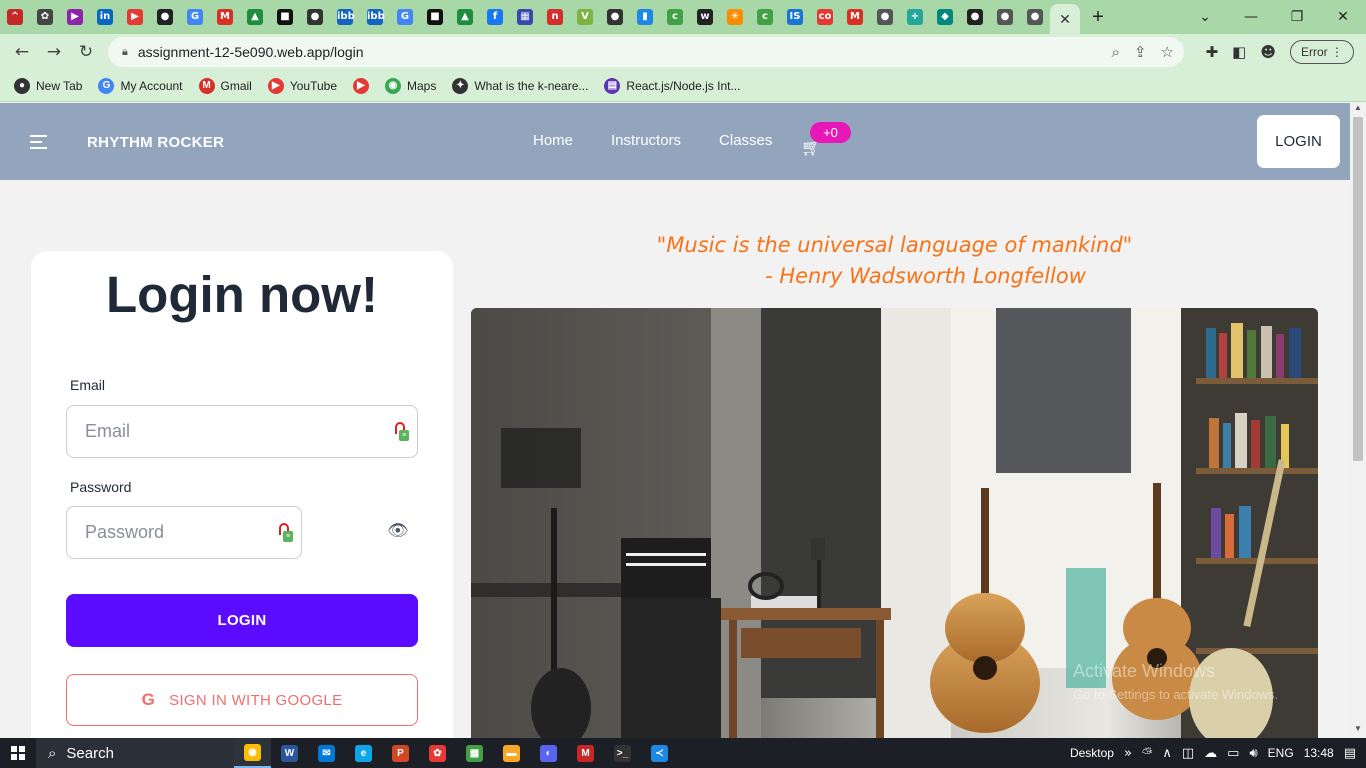 This screenshot has width=1366, height=768. I want to click on nav-instructors: Instructors, so click(646, 140).